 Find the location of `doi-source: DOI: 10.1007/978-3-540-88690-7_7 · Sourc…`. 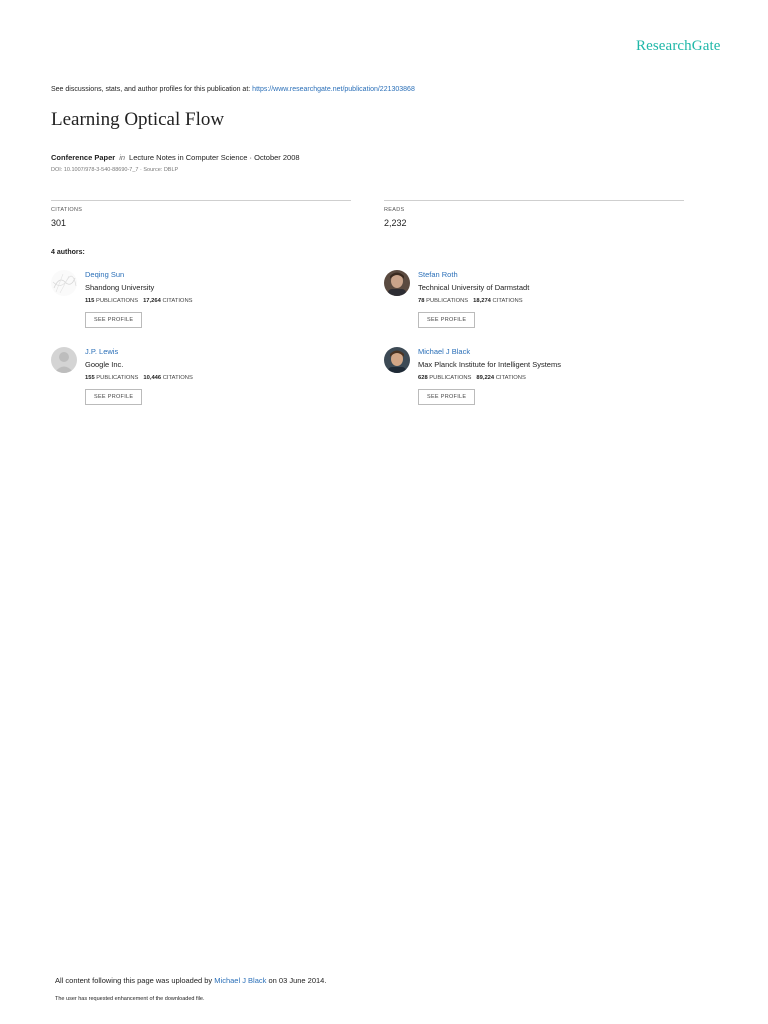

doi-source: DOI: 10.1007/978-3-540-88690-7_7 · Sourc… is located at coordinates (115, 170).